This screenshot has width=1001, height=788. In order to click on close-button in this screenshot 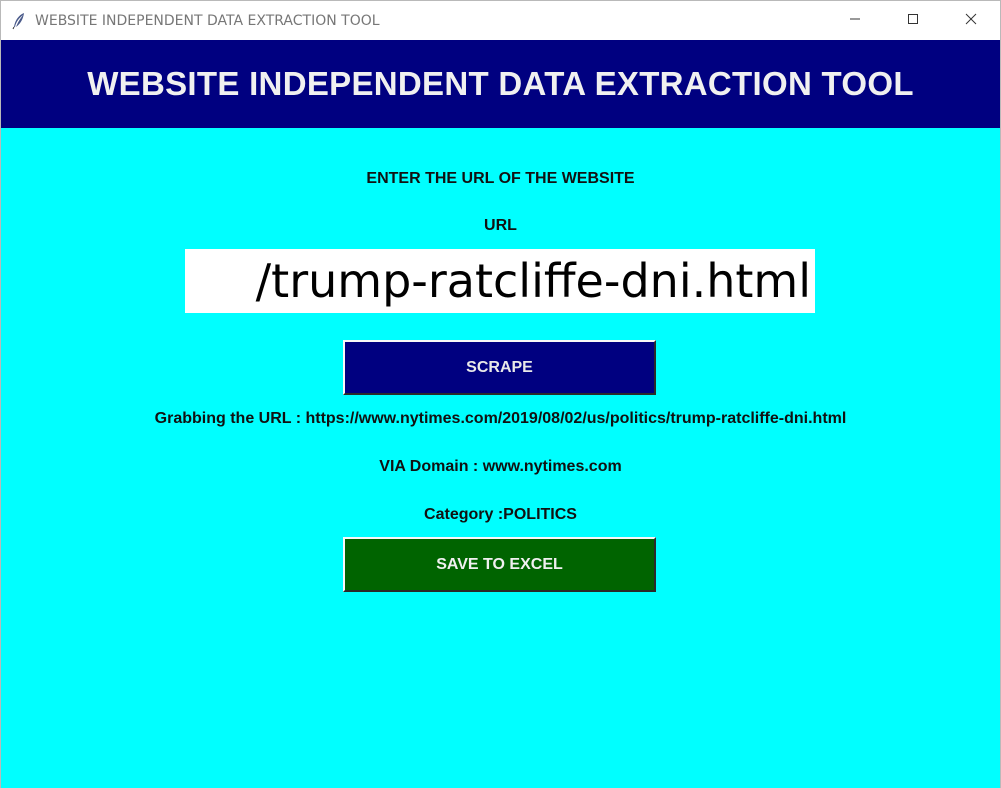, I will do `click(971, 20)`.